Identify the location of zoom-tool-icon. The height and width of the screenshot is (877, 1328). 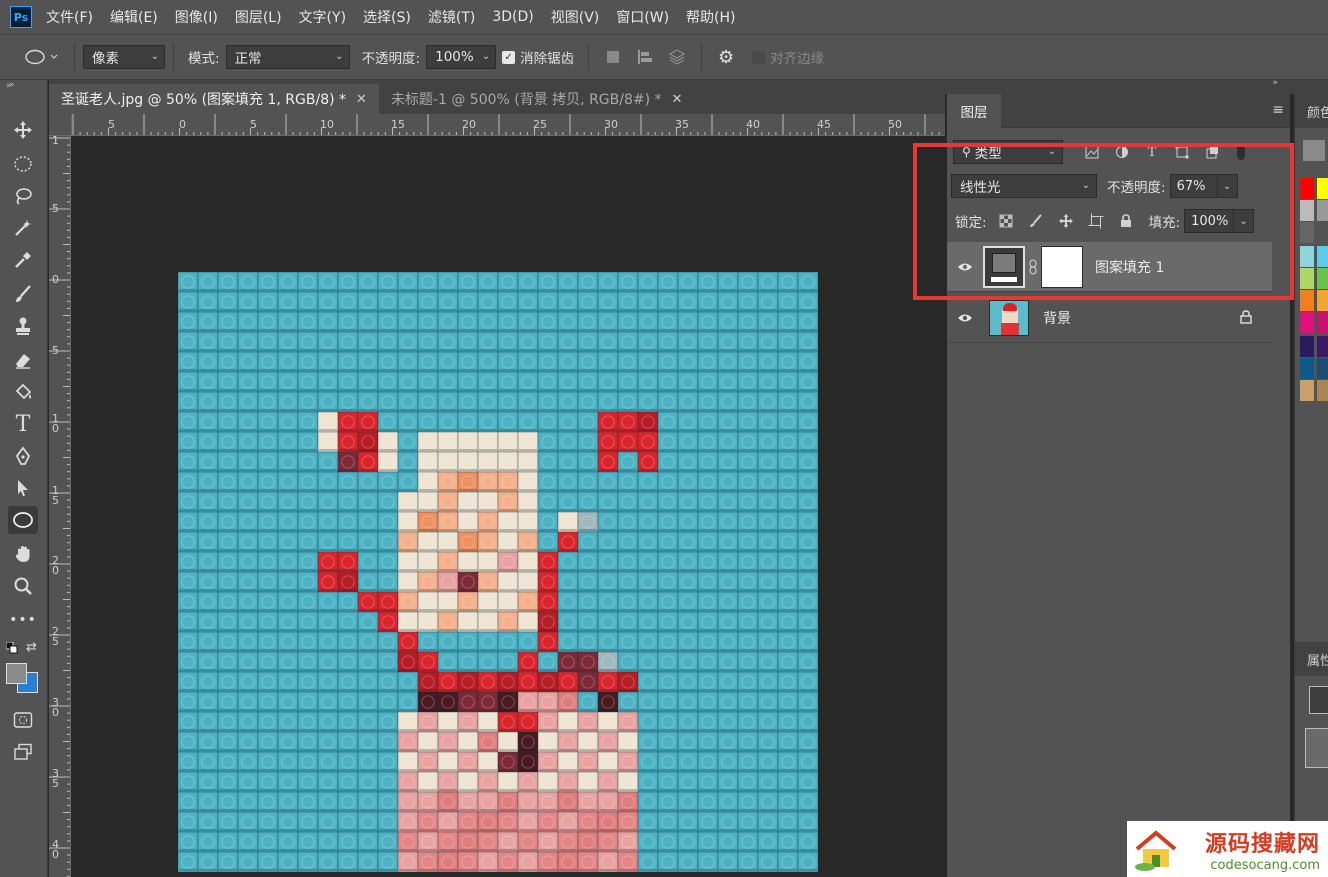
(23, 586).